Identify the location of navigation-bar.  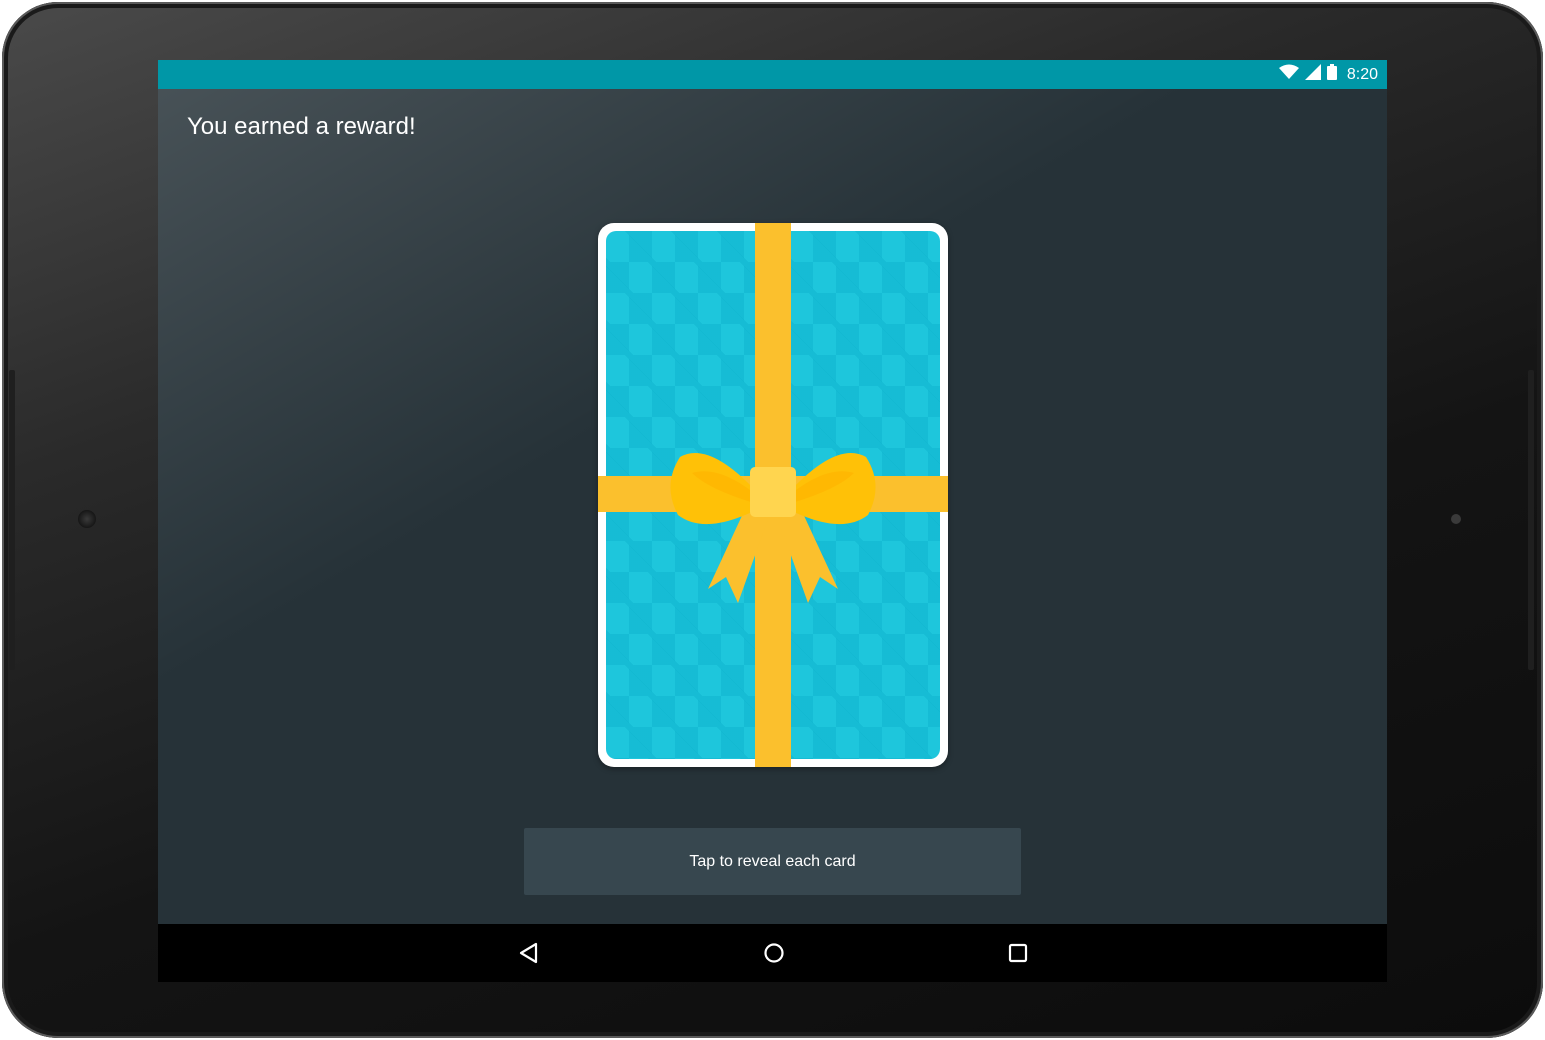
(772, 953).